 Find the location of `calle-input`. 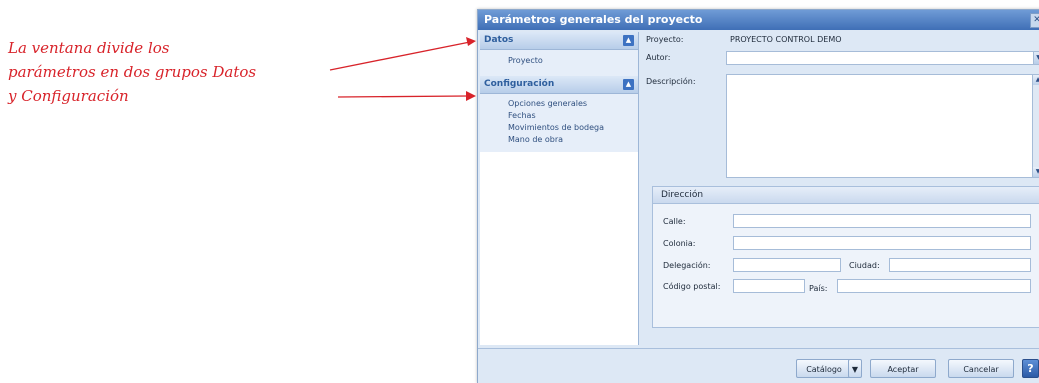

calle-input is located at coordinates (882, 221).